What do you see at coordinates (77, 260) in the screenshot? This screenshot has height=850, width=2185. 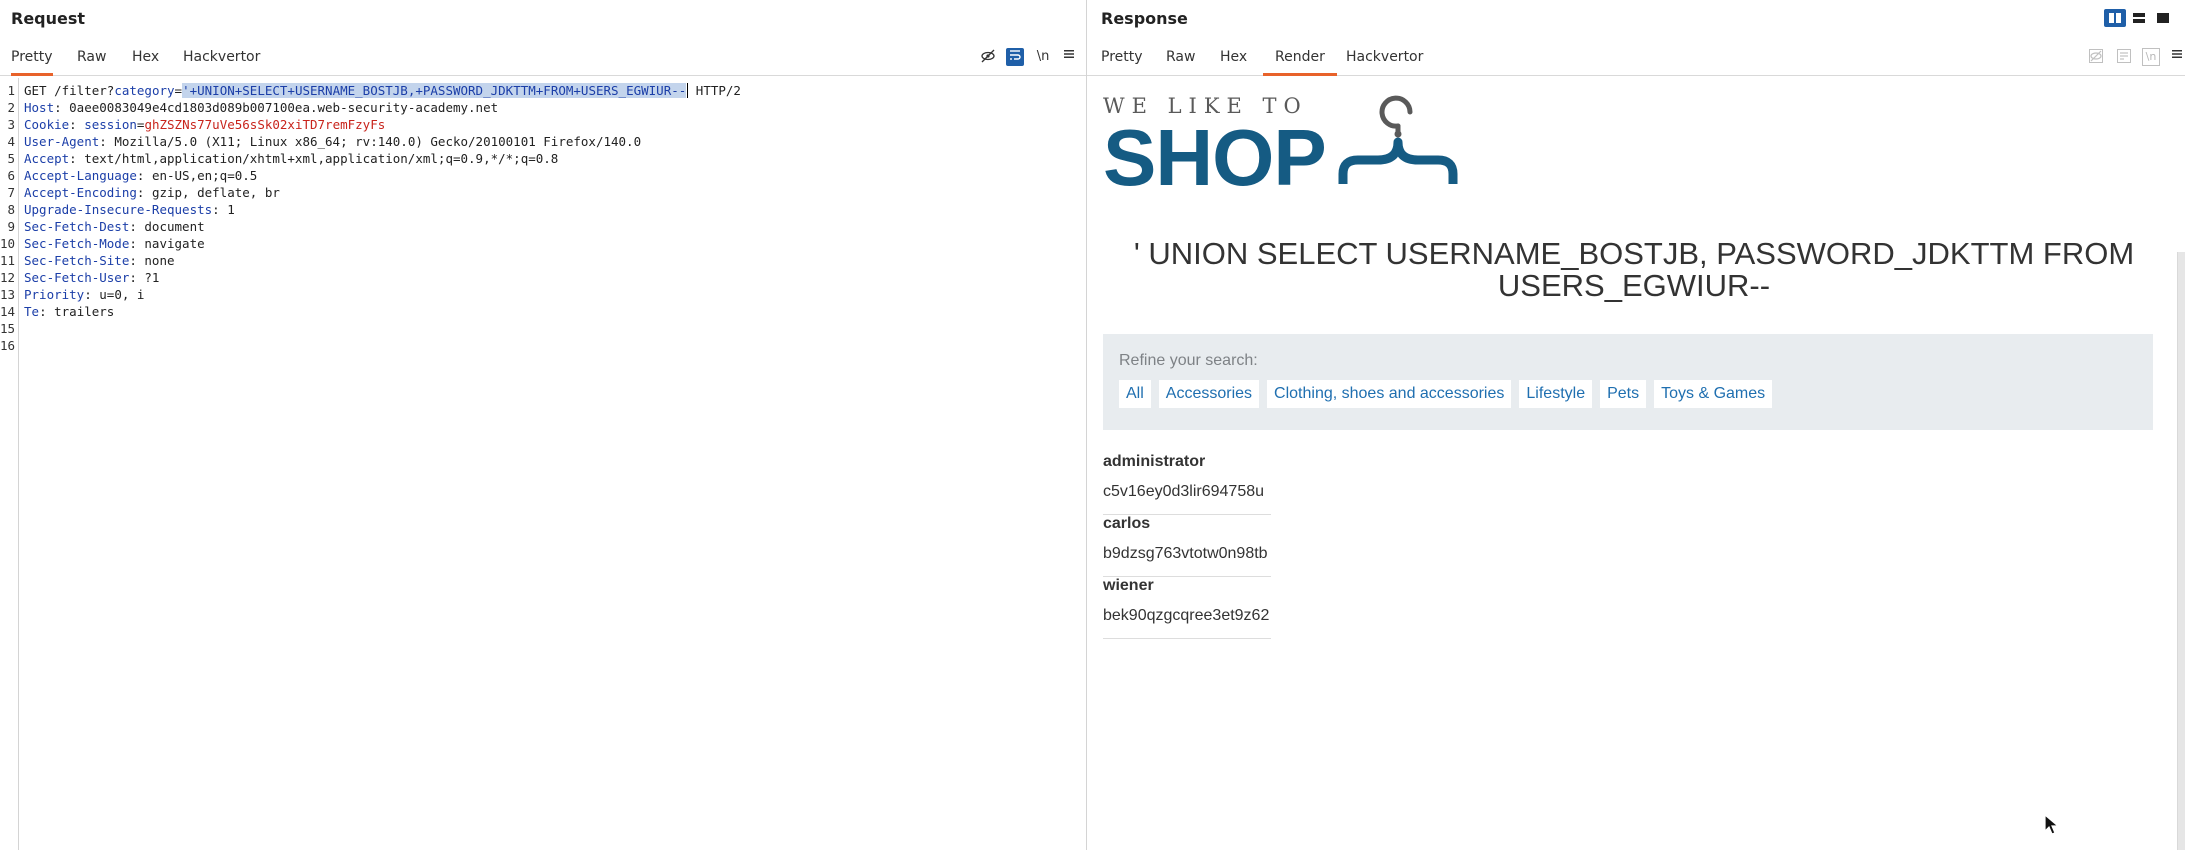 I see `header-name: Sec-Fetch-Site` at bounding box center [77, 260].